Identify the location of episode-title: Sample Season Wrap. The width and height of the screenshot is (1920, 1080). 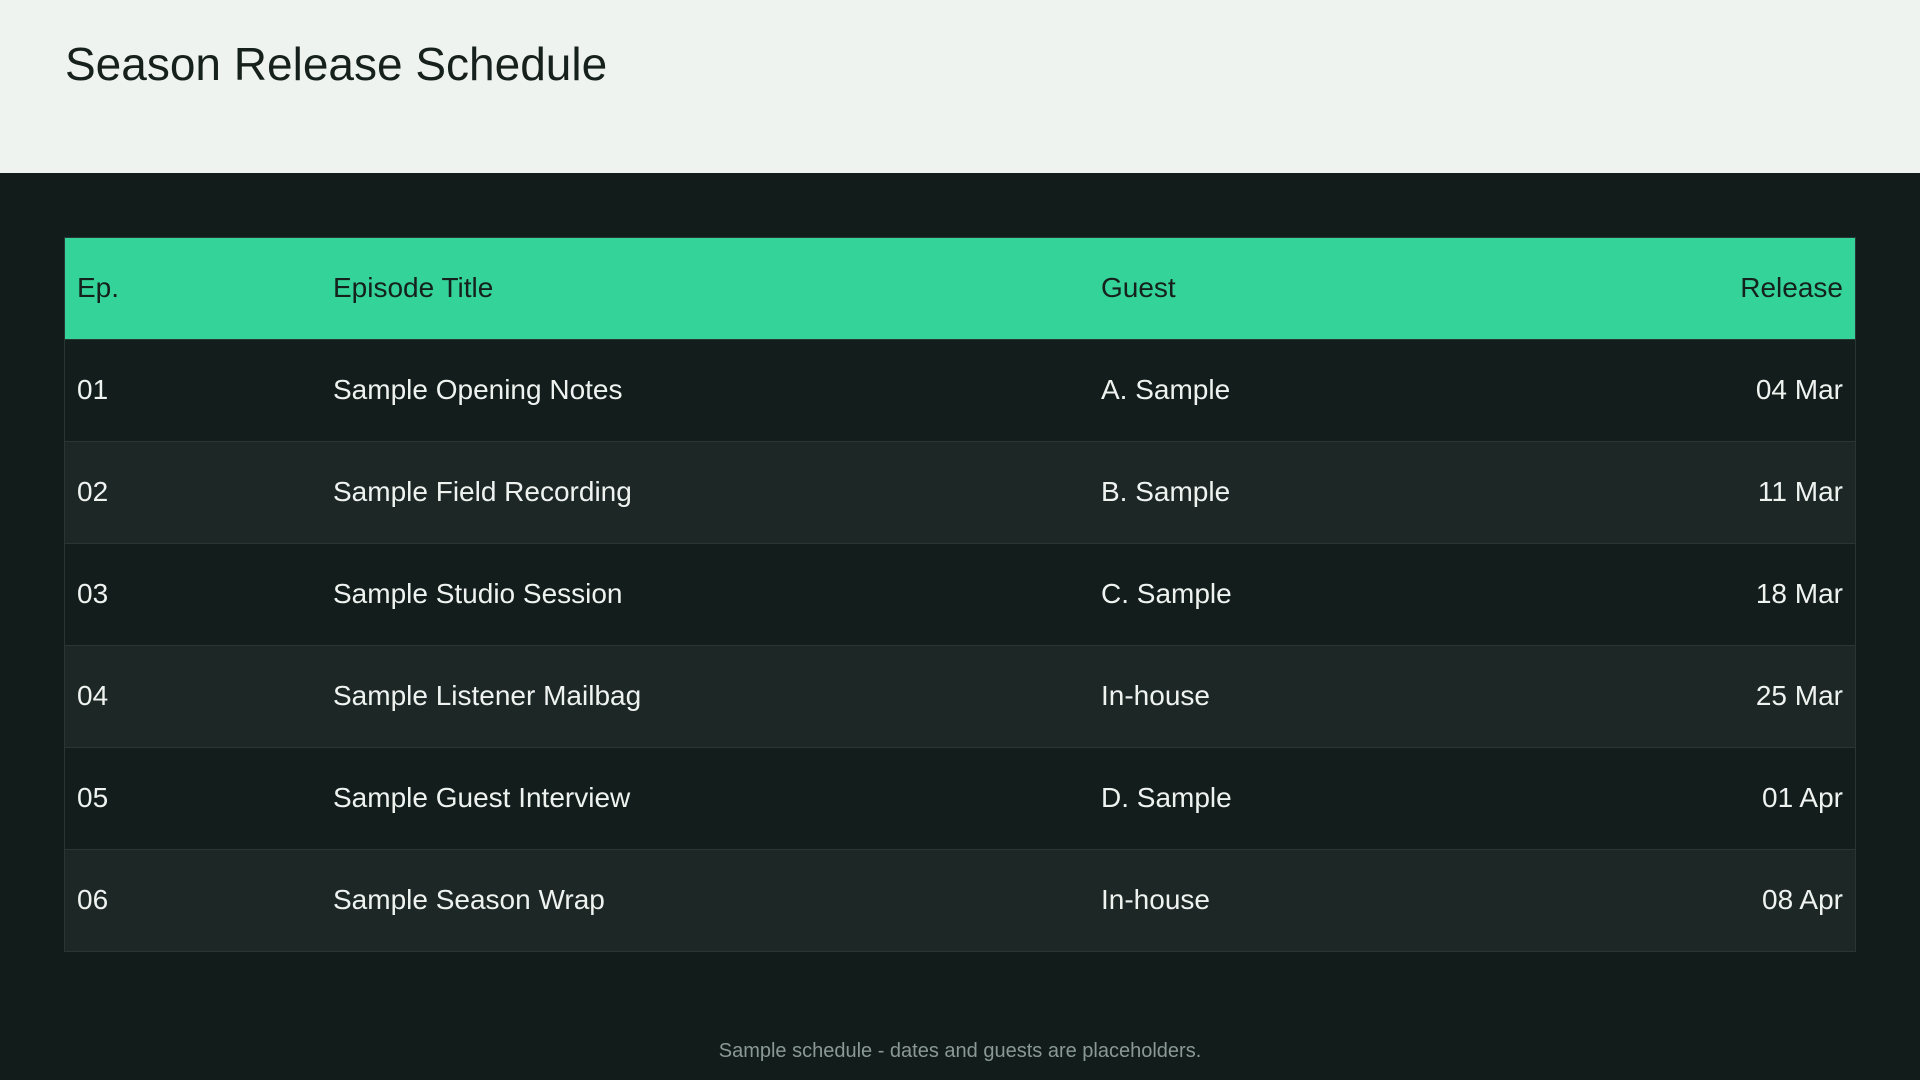
(469, 900).